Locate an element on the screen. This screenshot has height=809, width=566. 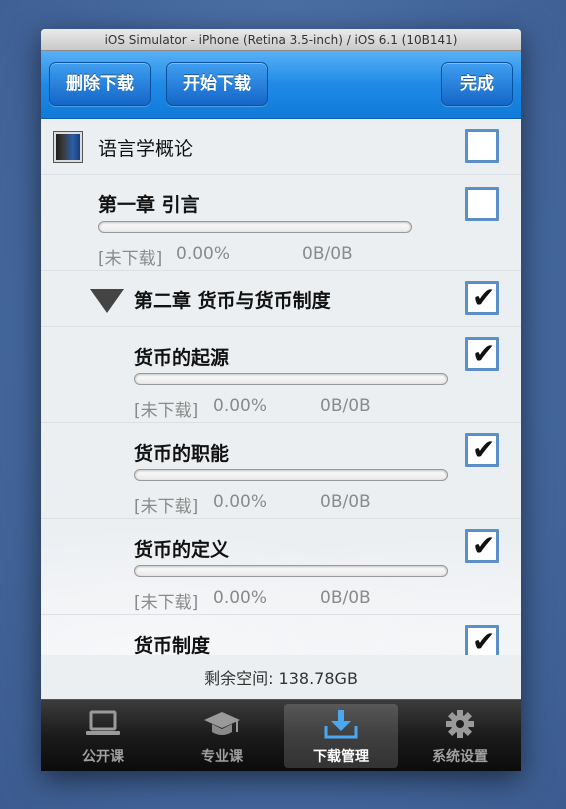
tab-settings: 系统设置 is located at coordinates (460, 736).